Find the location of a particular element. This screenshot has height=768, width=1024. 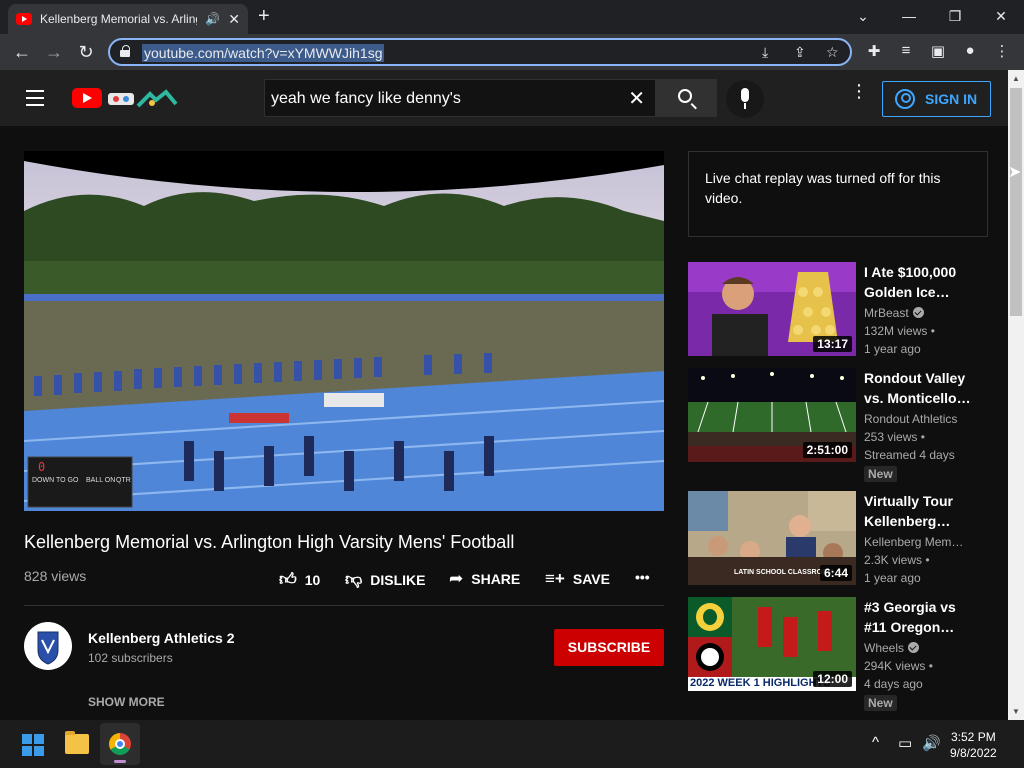

thumbs-up-icon: 👍︎ is located at coordinates (288, 579).